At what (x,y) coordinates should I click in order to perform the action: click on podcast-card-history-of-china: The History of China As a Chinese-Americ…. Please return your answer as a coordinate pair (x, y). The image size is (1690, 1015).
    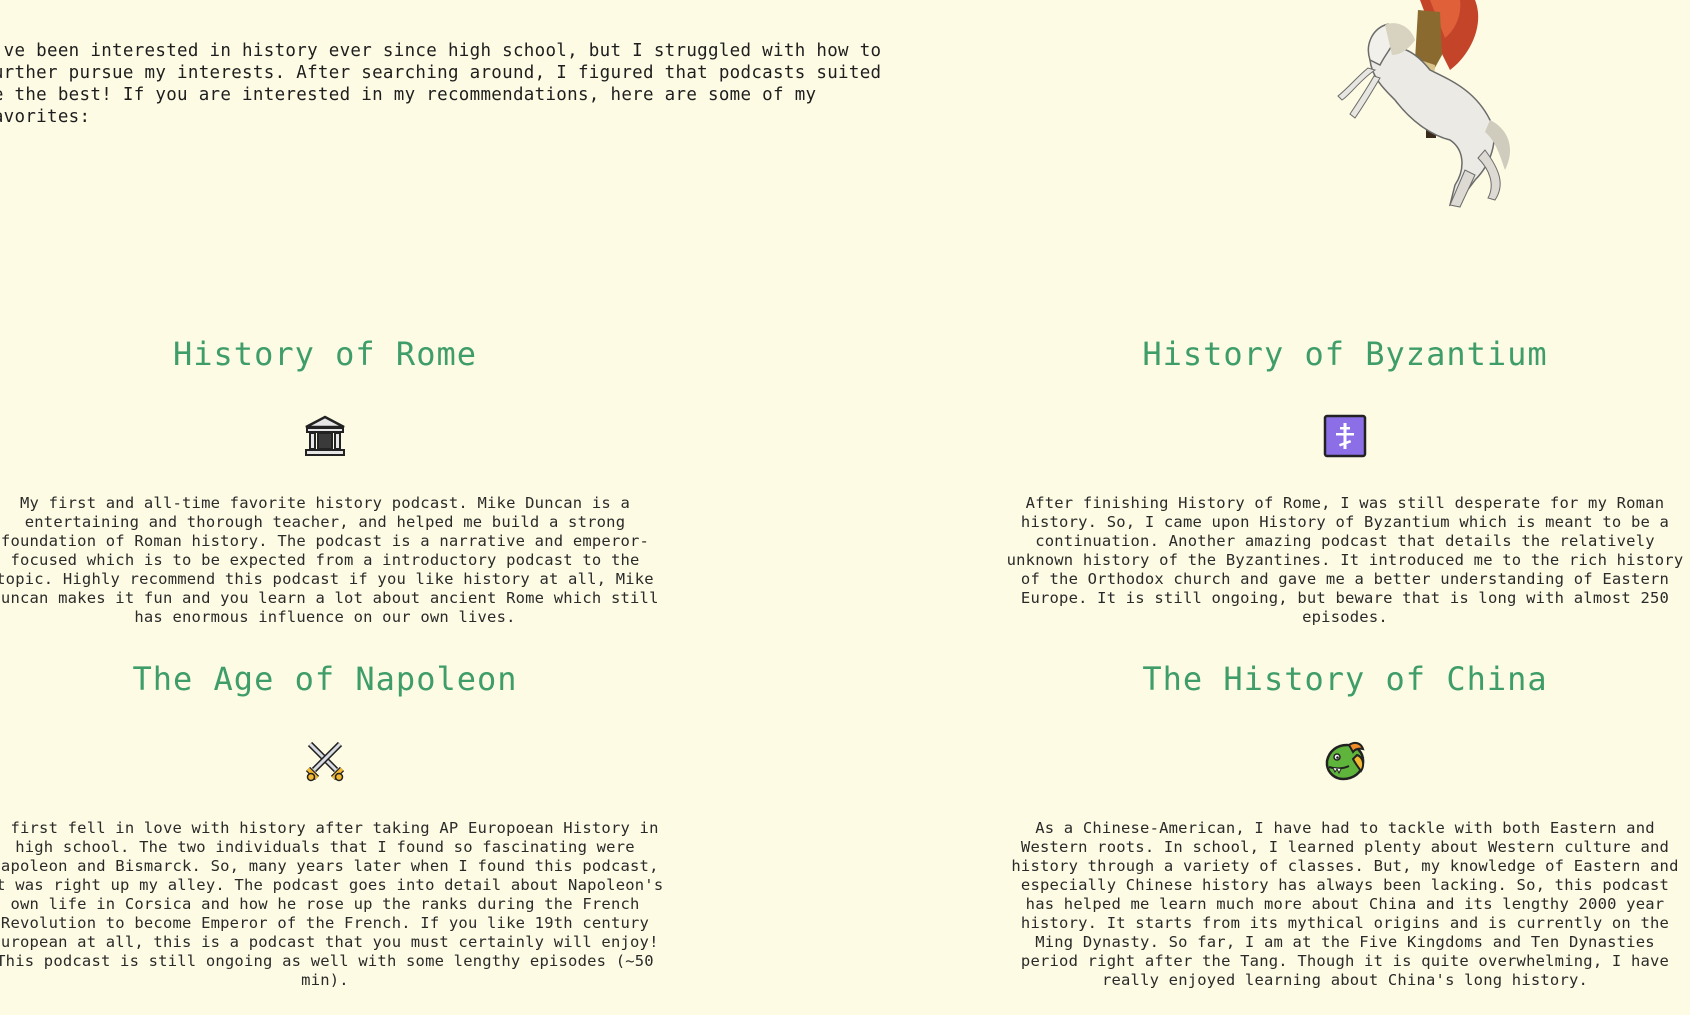
    Looking at the image, I should click on (1345, 824).